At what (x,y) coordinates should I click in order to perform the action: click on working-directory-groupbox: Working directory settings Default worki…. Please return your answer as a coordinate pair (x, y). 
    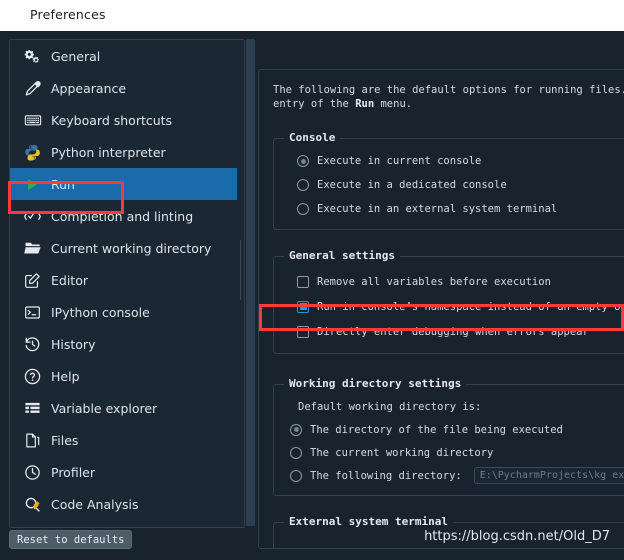
    Looking at the image, I should click on (448, 436).